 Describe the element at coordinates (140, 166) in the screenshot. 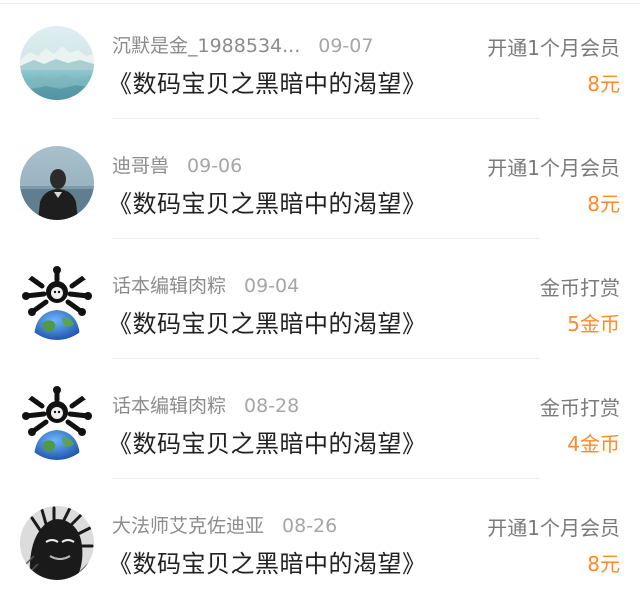

I see `username: 迪哥兽` at that location.